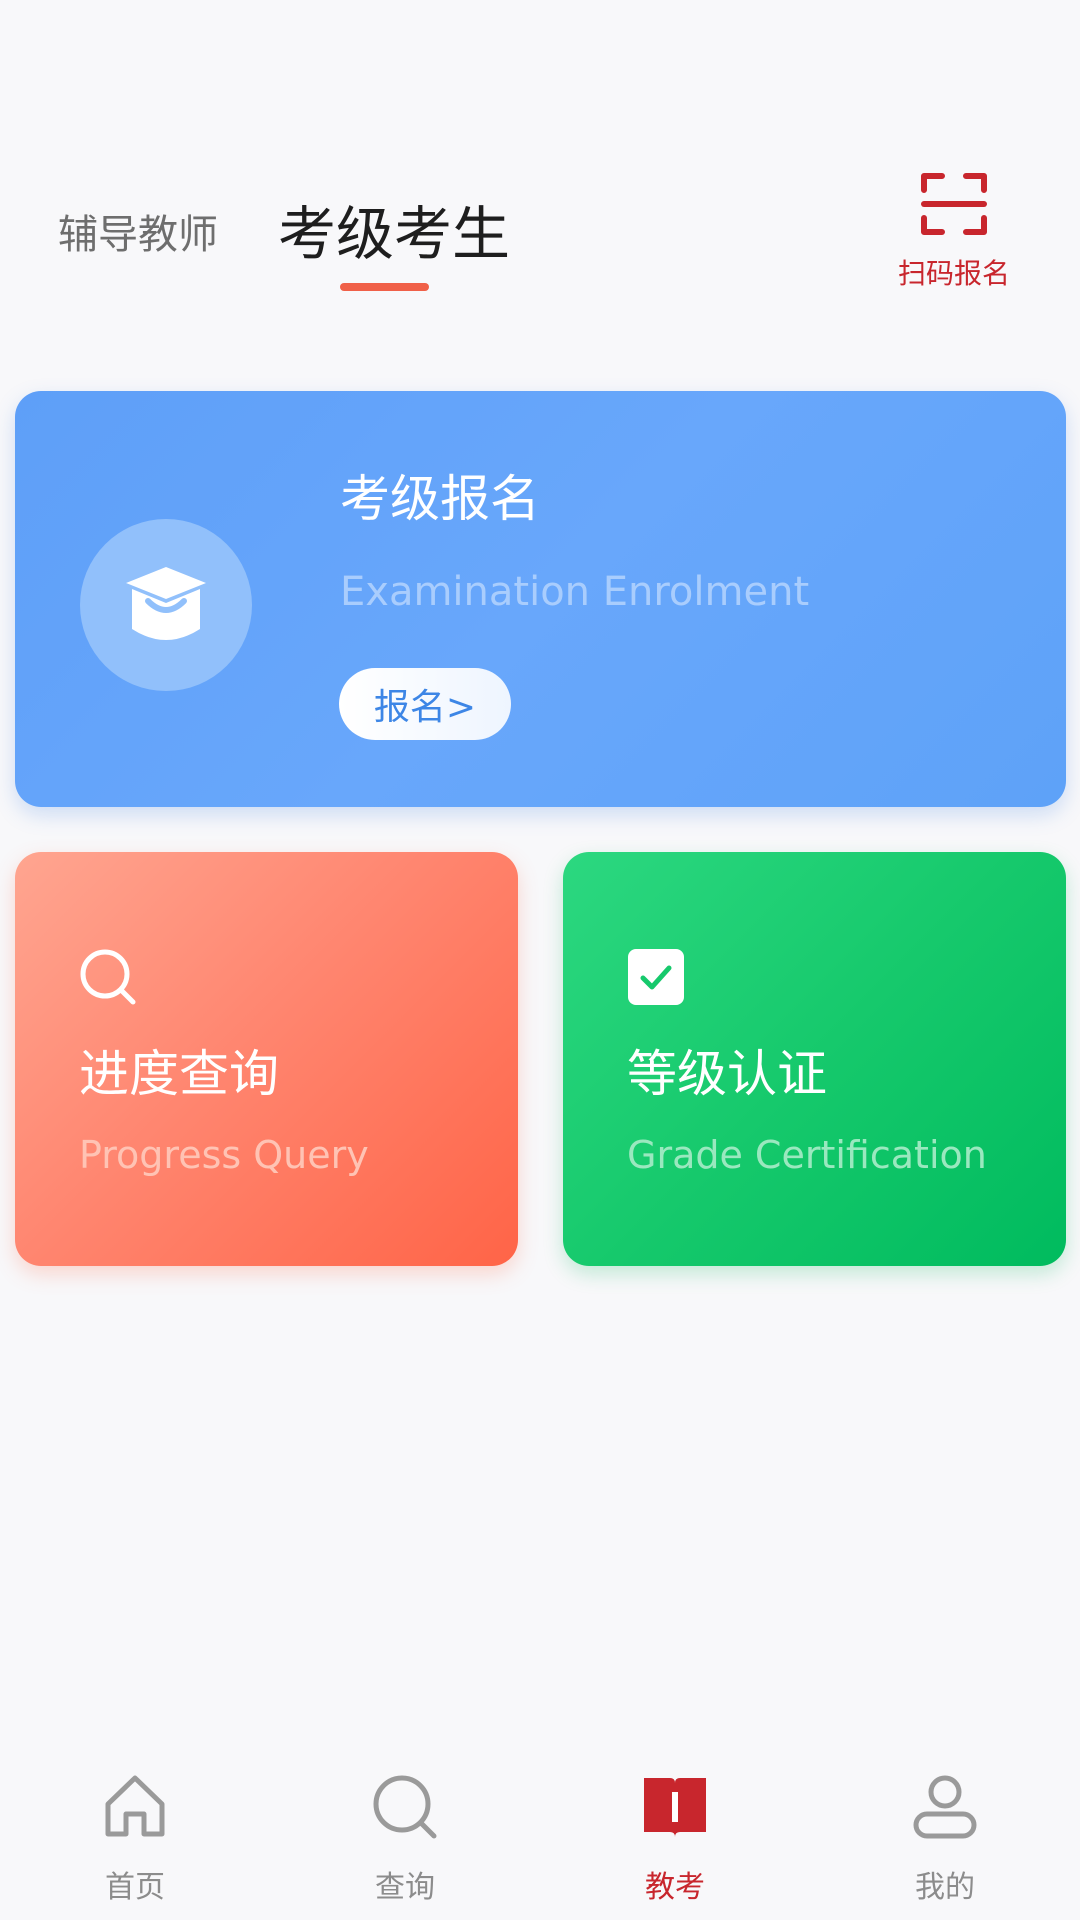 The image size is (1080, 1920). What do you see at coordinates (179, 1074) in the screenshot?
I see `progress-query-title: 进度查询` at bounding box center [179, 1074].